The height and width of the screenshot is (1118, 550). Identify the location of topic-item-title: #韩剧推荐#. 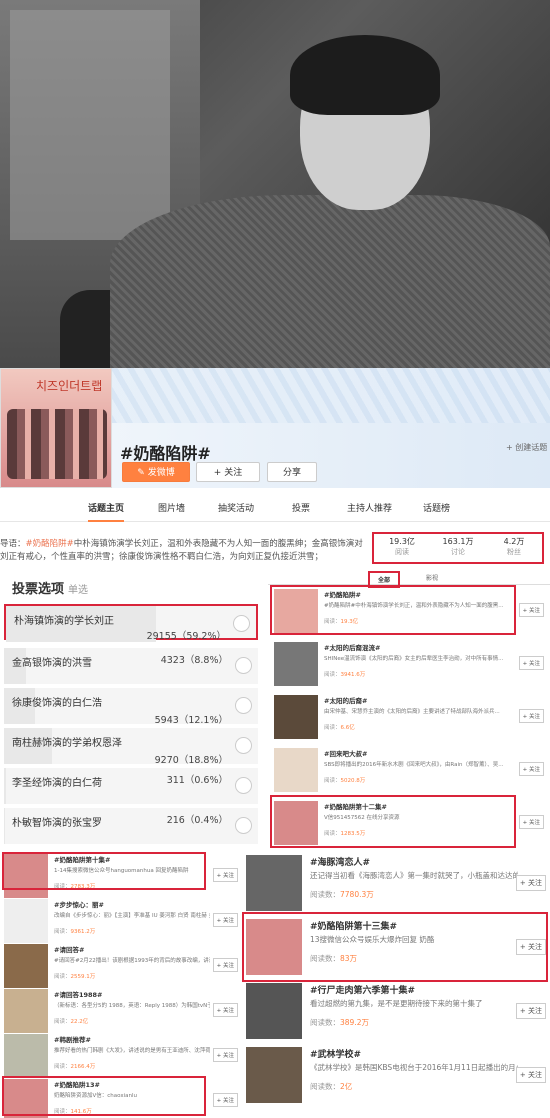
(72, 1039).